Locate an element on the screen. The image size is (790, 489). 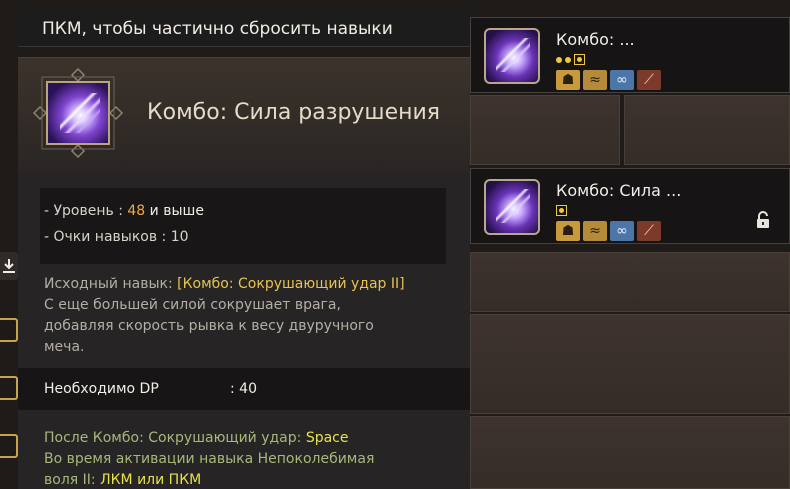
dp-value: : 40 is located at coordinates (243, 389).